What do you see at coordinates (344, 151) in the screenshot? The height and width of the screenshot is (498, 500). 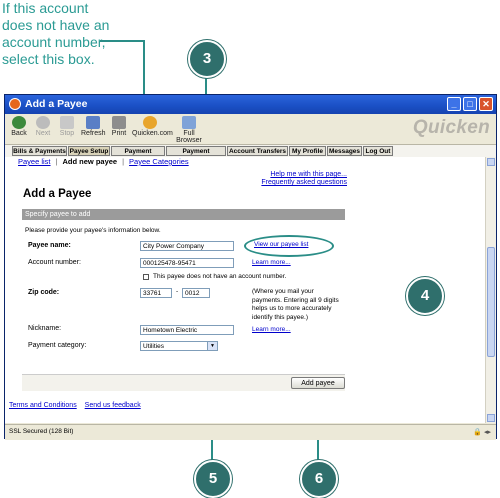 I see `tab-messages: Messages` at bounding box center [344, 151].